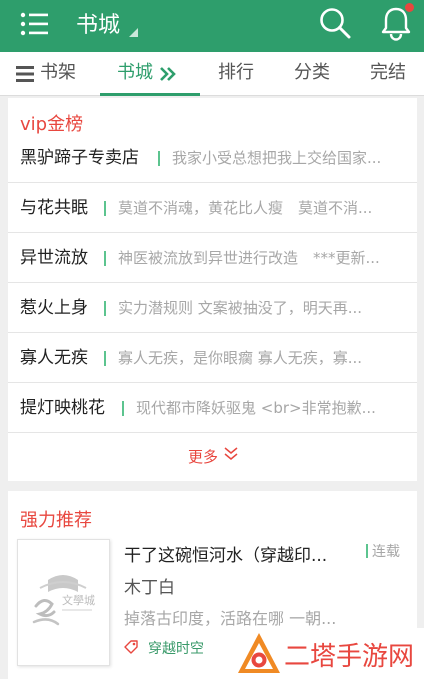 Image resolution: width=424 pixels, height=679 pixels. What do you see at coordinates (56, 520) in the screenshot?
I see `section-title: 强力推荐` at bounding box center [56, 520].